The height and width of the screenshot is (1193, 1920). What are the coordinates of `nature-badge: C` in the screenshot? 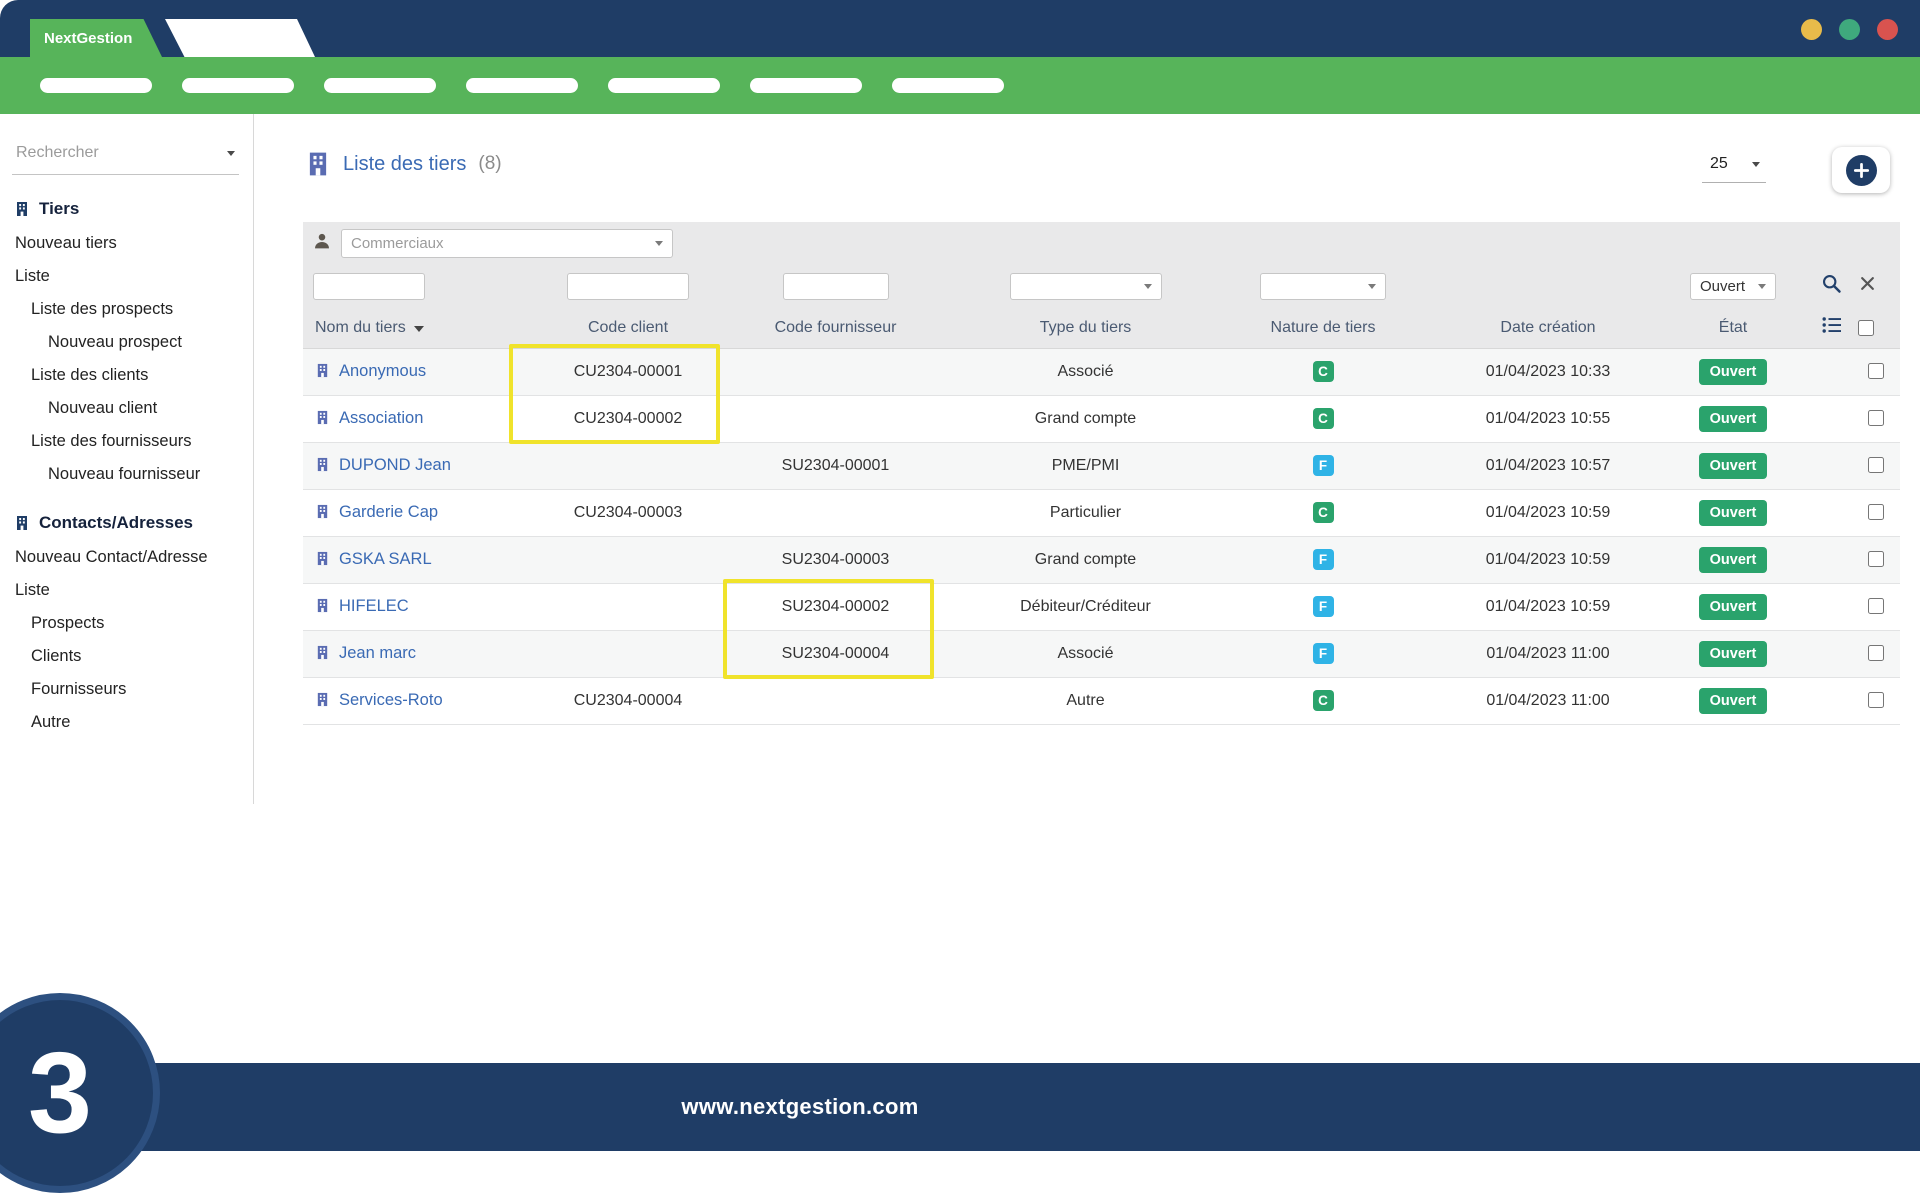 It's located at (1323, 700).